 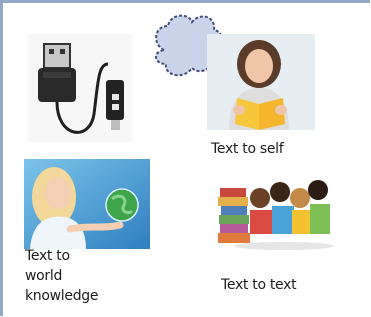 I want to click on woman-reading-image, so click(x=261, y=82).